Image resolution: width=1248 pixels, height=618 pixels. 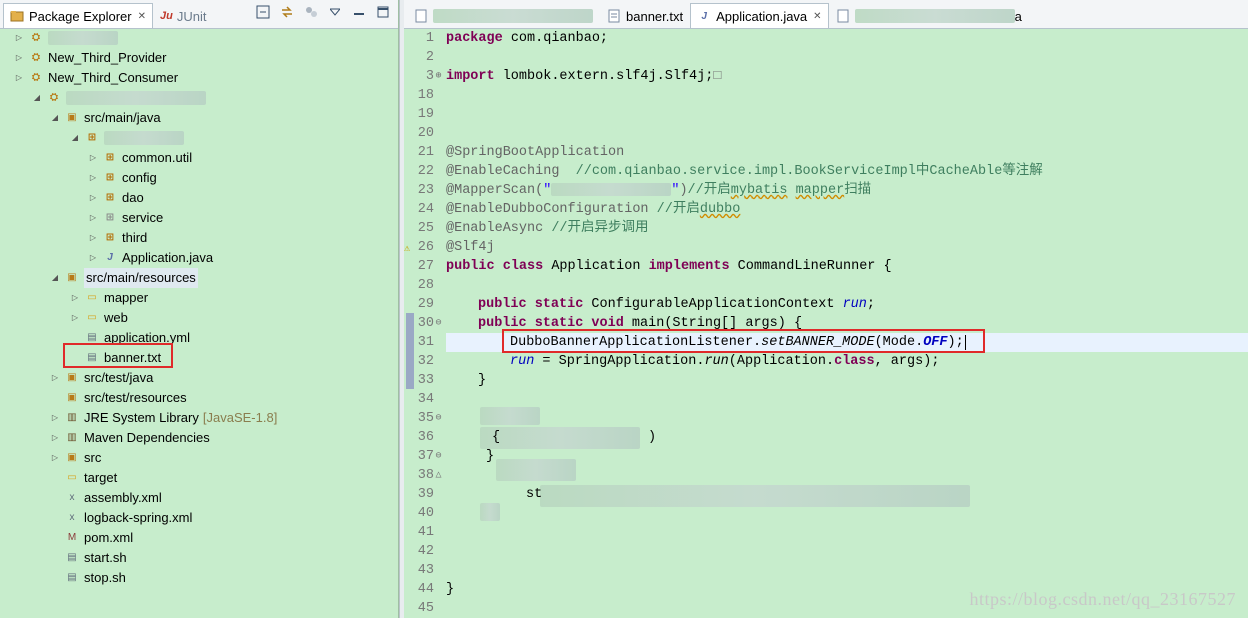 I want to click on tree-item-java-file: ▷ J Application.java, so click(x=150, y=258).